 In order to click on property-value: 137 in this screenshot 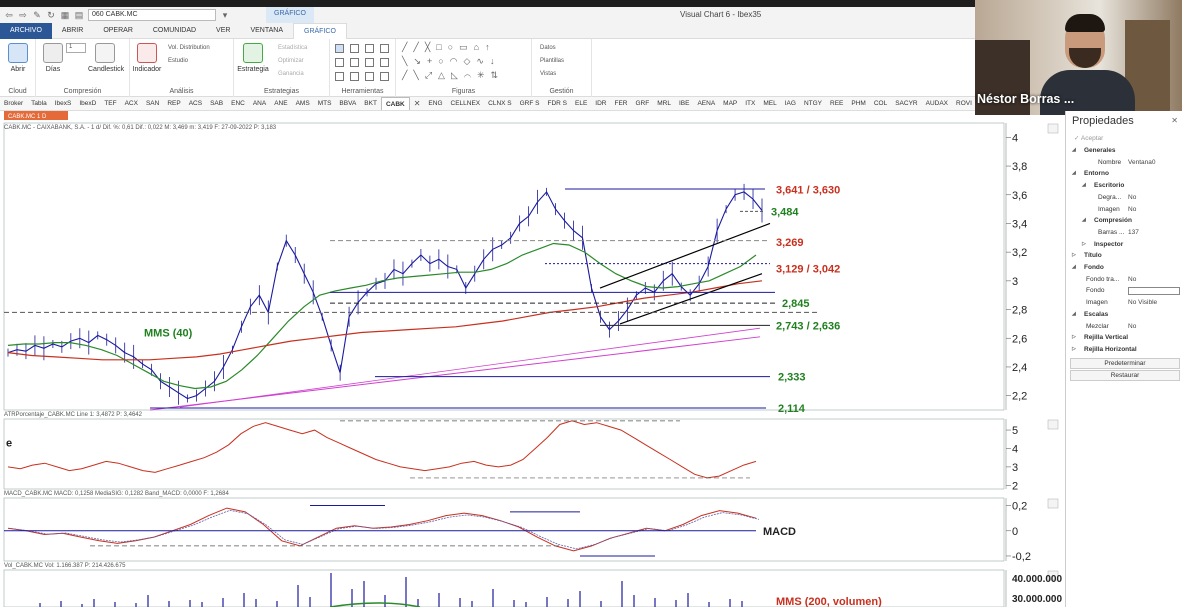, I will do `click(1133, 233)`.